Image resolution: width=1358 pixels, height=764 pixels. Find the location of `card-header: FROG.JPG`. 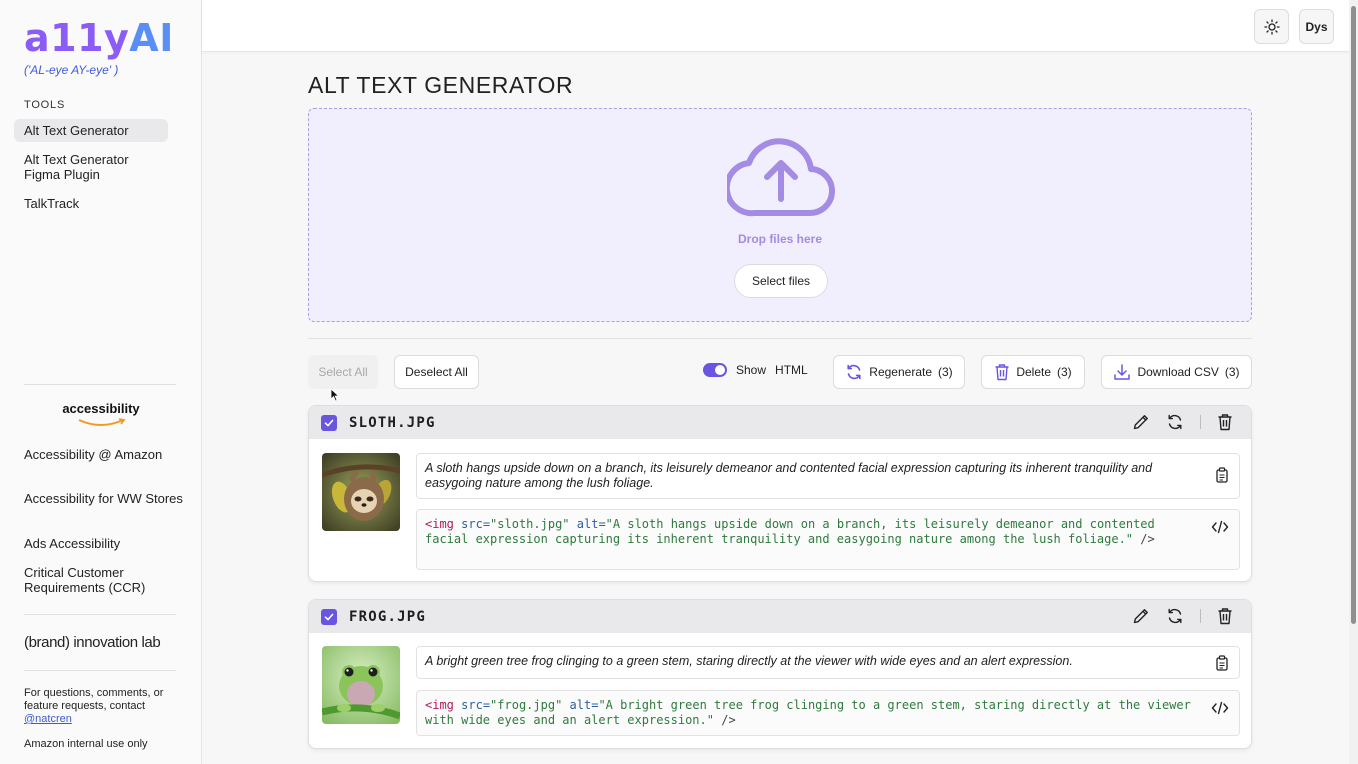

card-header: FROG.JPG is located at coordinates (780, 616).